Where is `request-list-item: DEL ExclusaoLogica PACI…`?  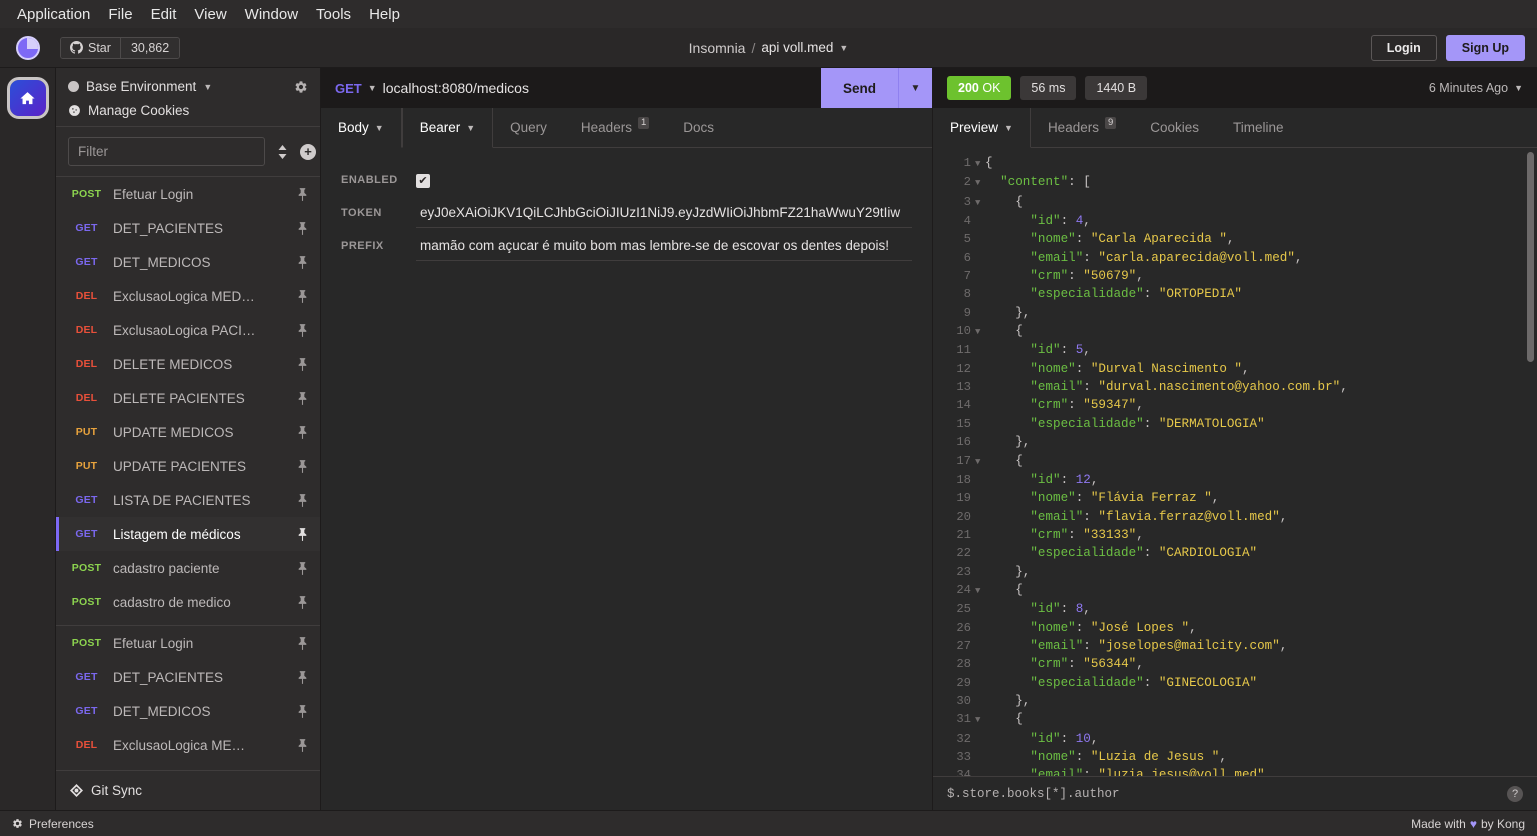
request-list-item: DEL ExclusaoLogica PACI… is located at coordinates (188, 330).